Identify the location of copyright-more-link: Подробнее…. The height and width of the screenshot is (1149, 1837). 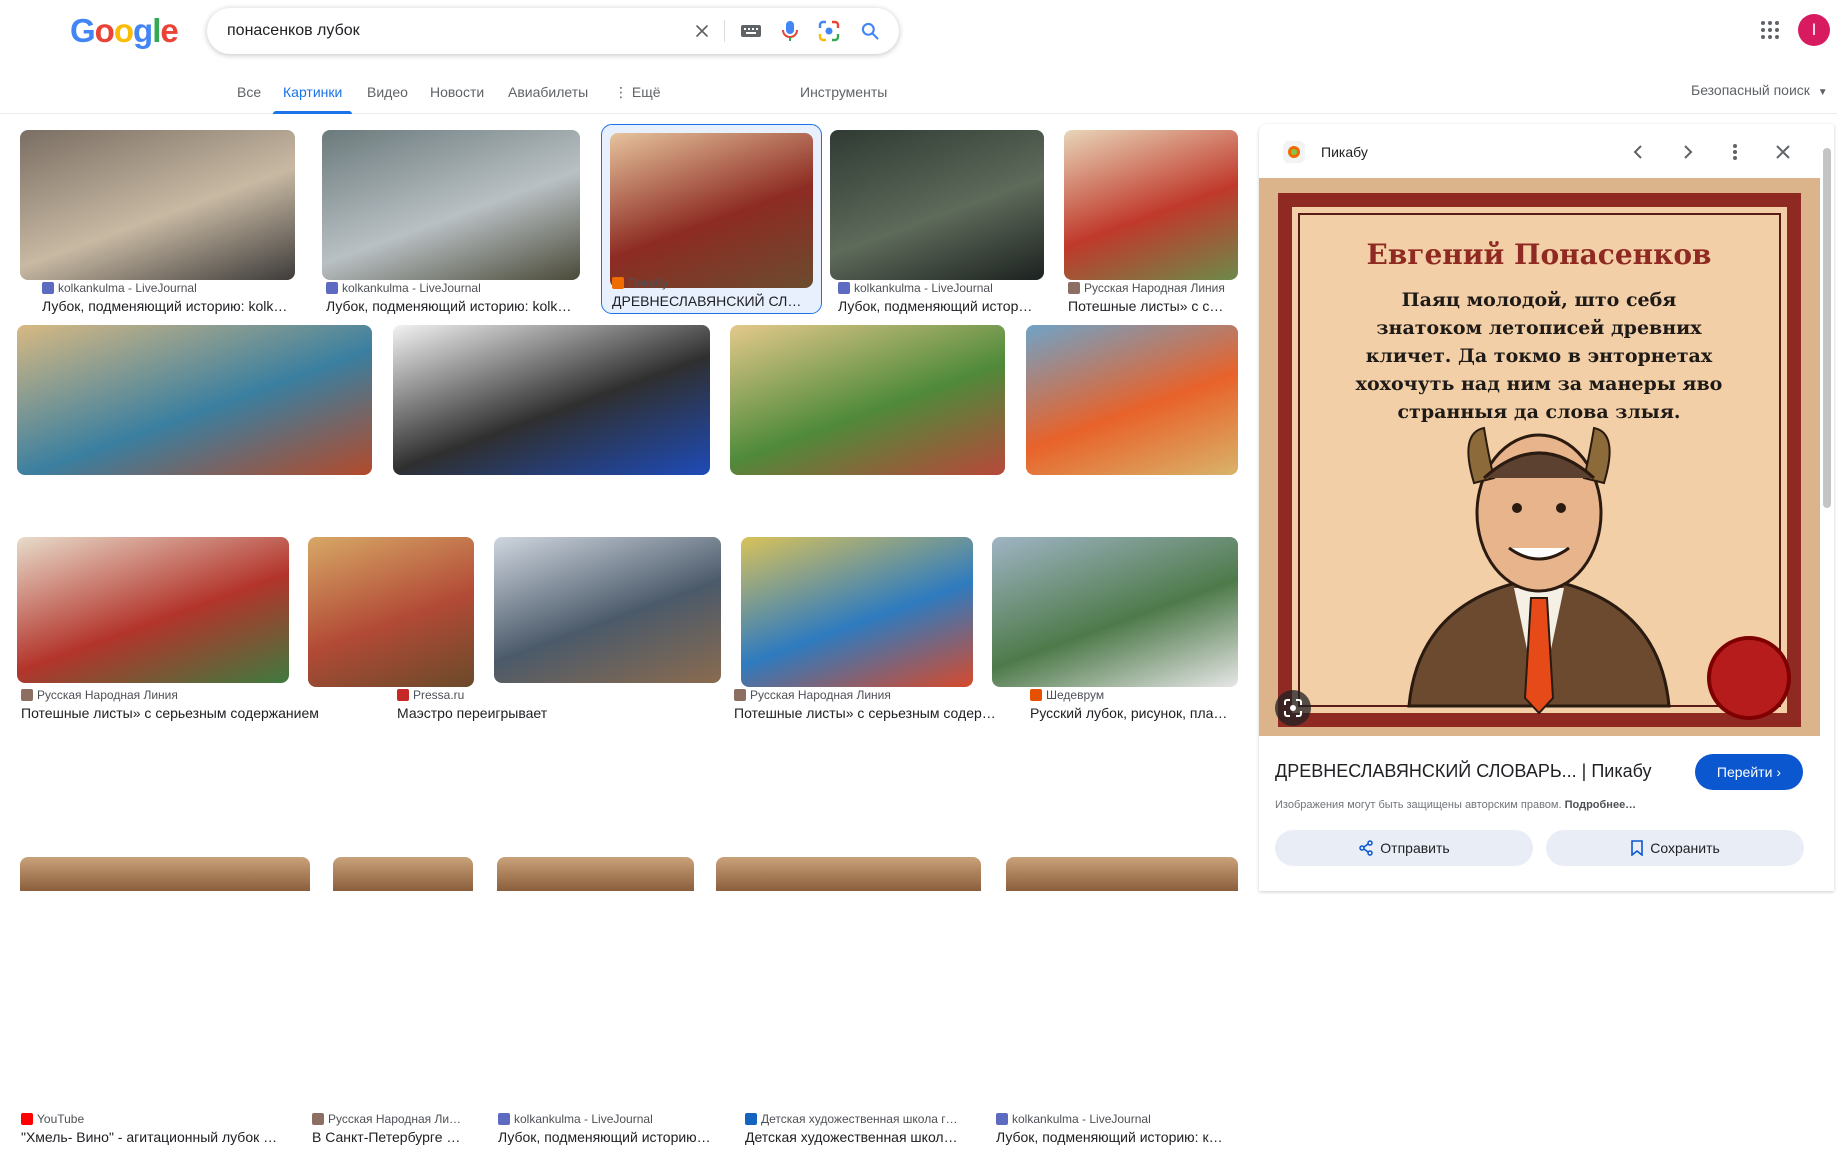
(1601, 805).